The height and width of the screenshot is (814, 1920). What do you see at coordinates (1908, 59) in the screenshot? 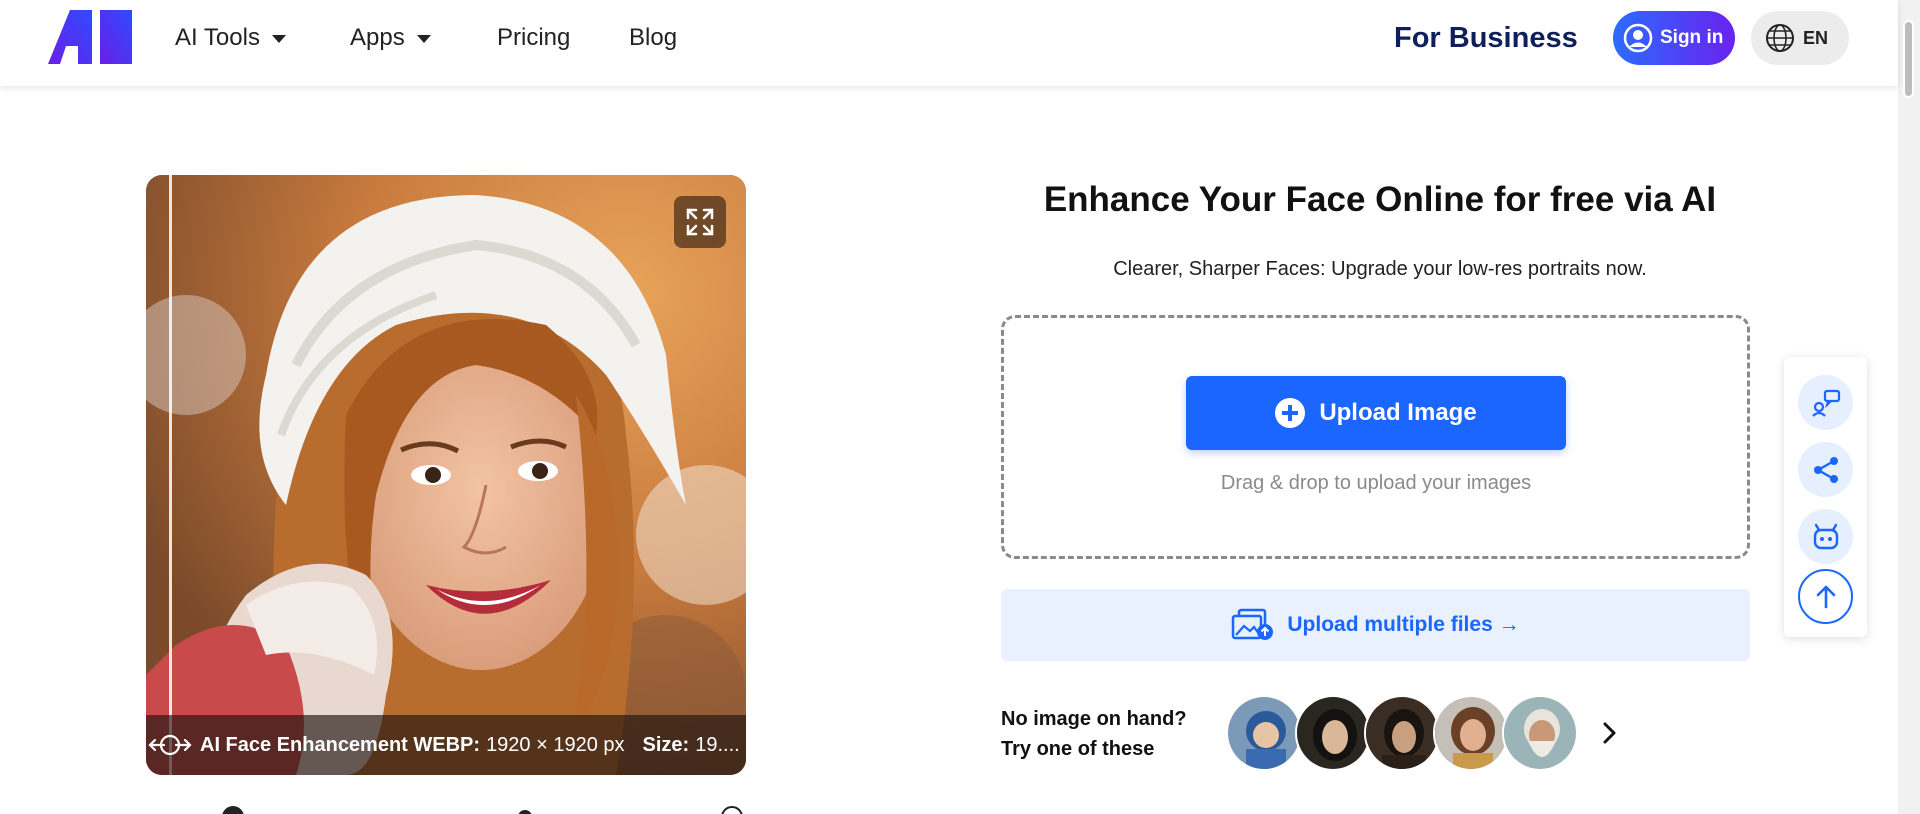
I see `scrollbar-thumb` at bounding box center [1908, 59].